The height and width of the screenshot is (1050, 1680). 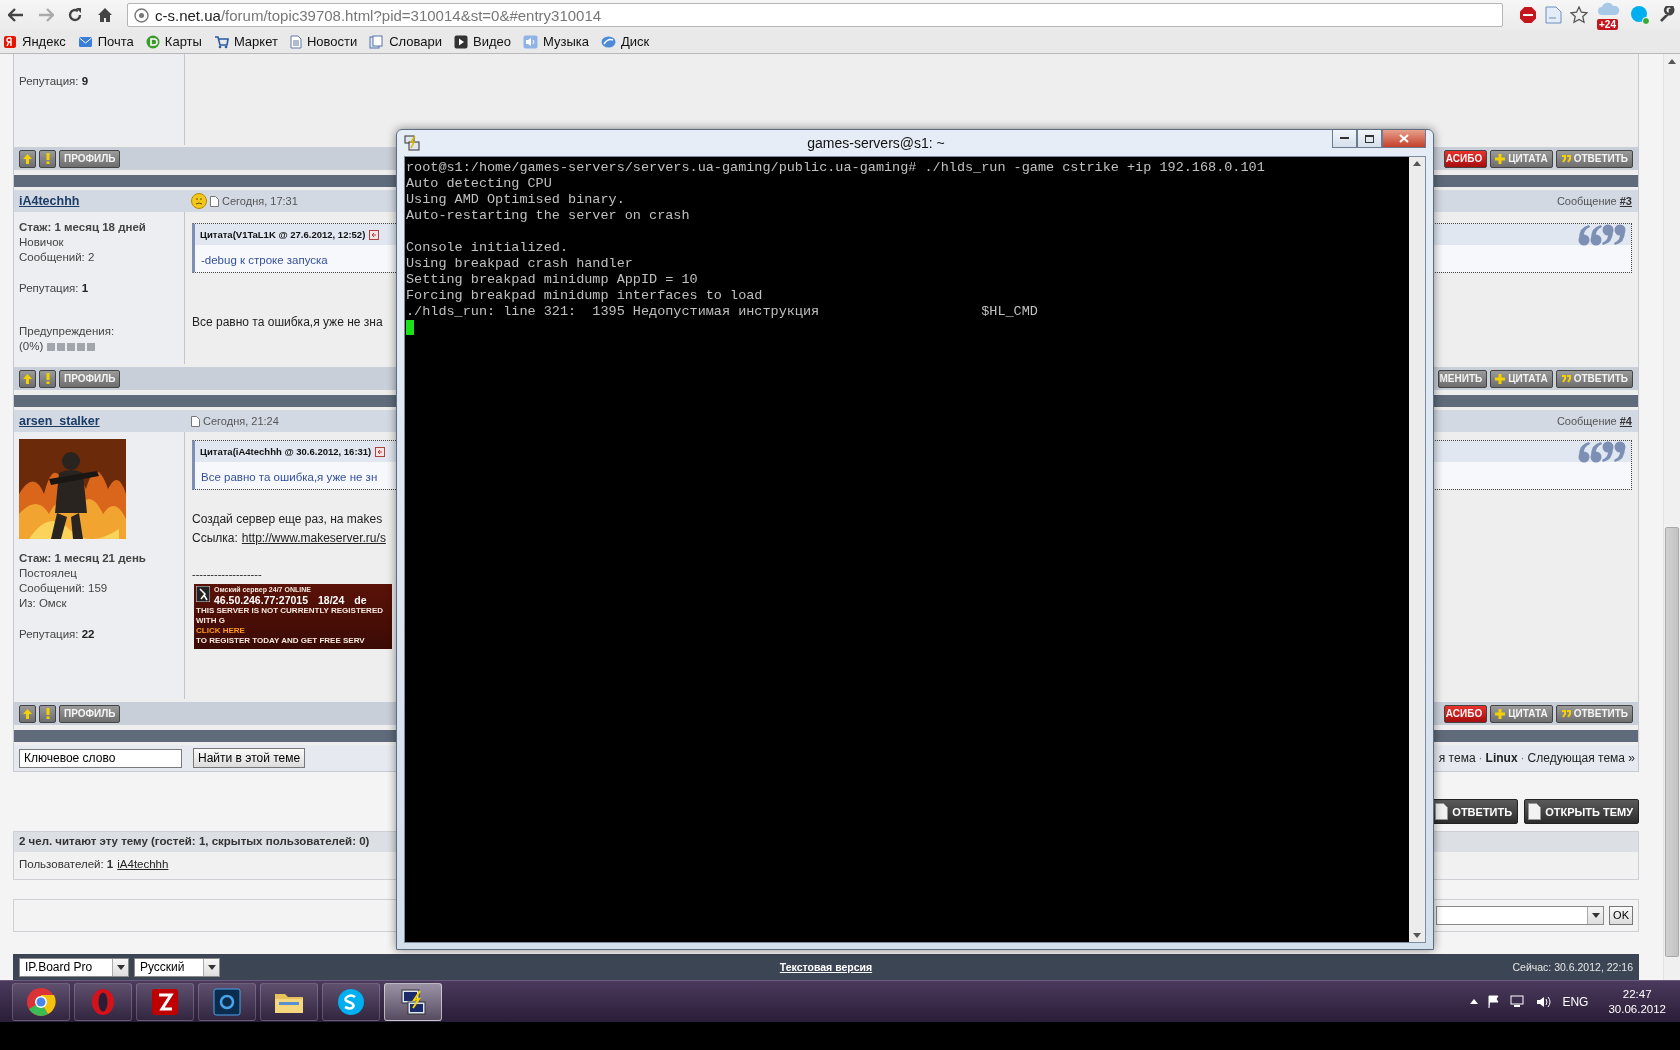 I want to click on bookmark-link: Маркет, so click(x=245, y=41).